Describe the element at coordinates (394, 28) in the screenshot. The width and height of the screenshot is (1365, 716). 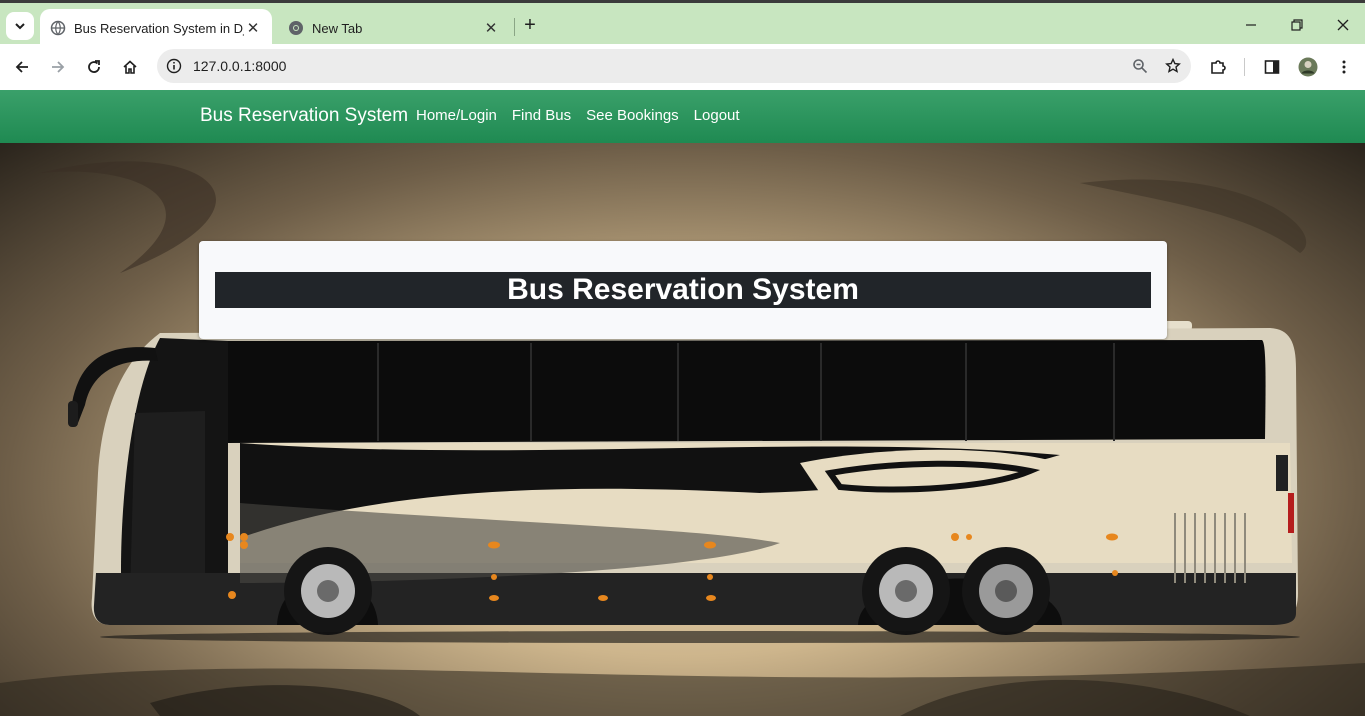
I see `tab-new-tab: New Tab ✕` at that location.